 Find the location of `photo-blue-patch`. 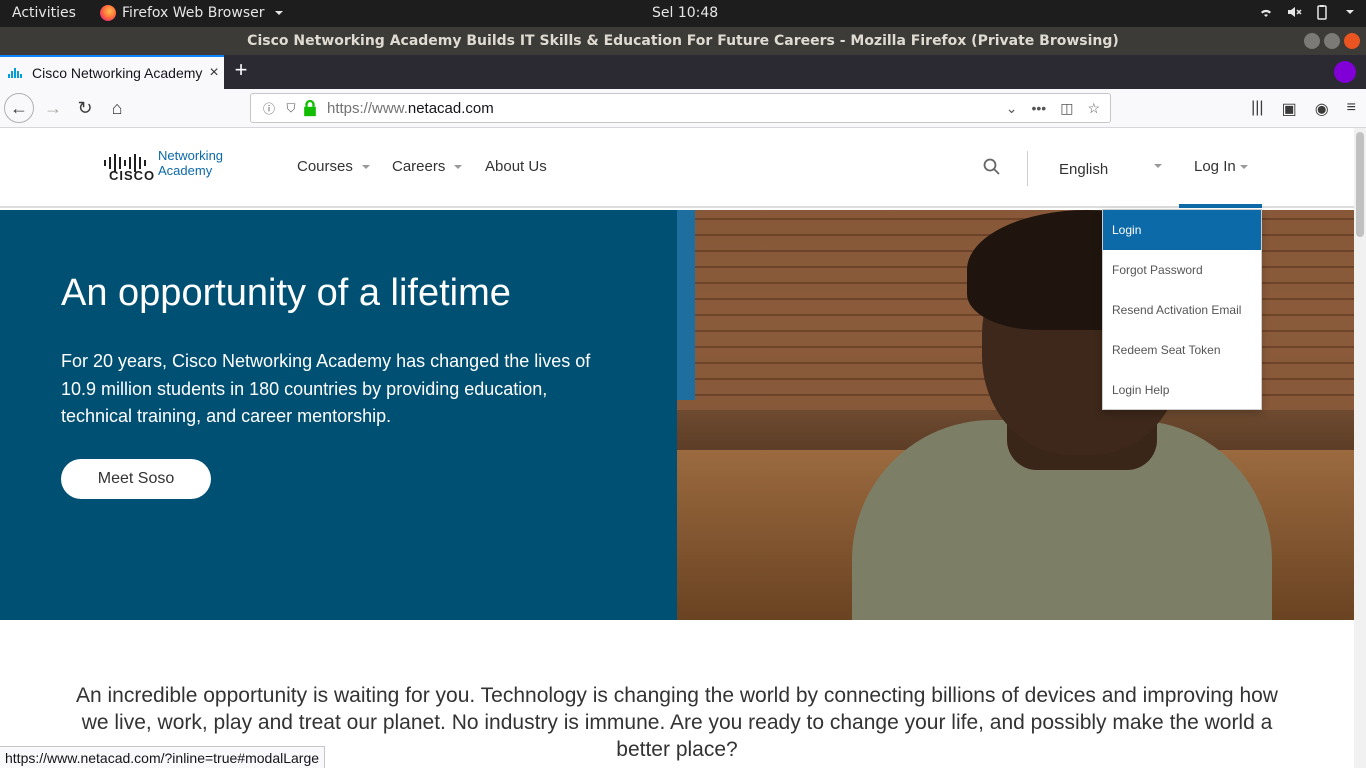

photo-blue-patch is located at coordinates (686, 305).